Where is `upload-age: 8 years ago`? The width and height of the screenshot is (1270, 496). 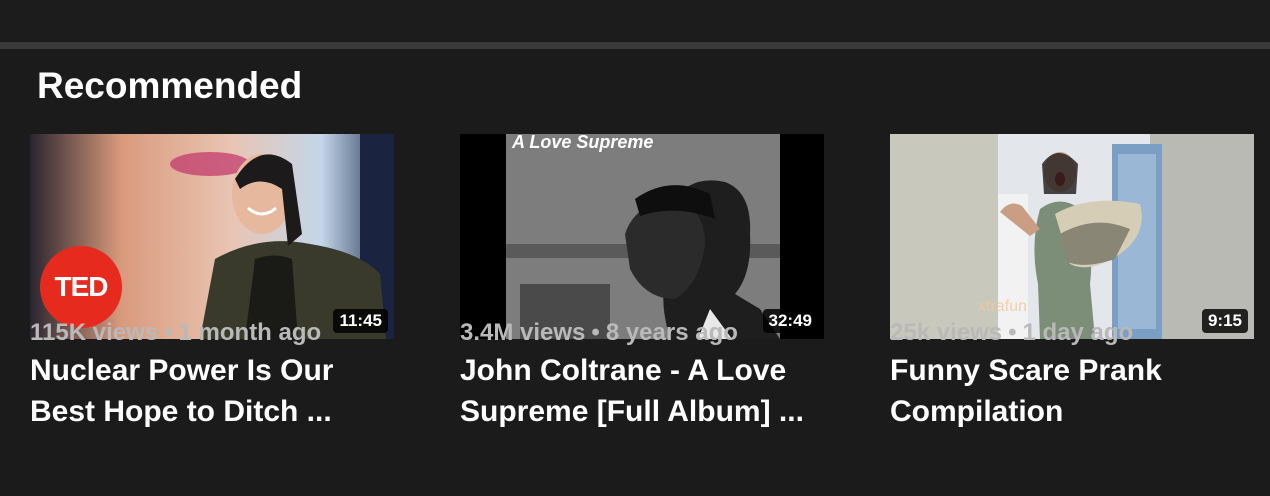 upload-age: 8 years ago is located at coordinates (671, 332).